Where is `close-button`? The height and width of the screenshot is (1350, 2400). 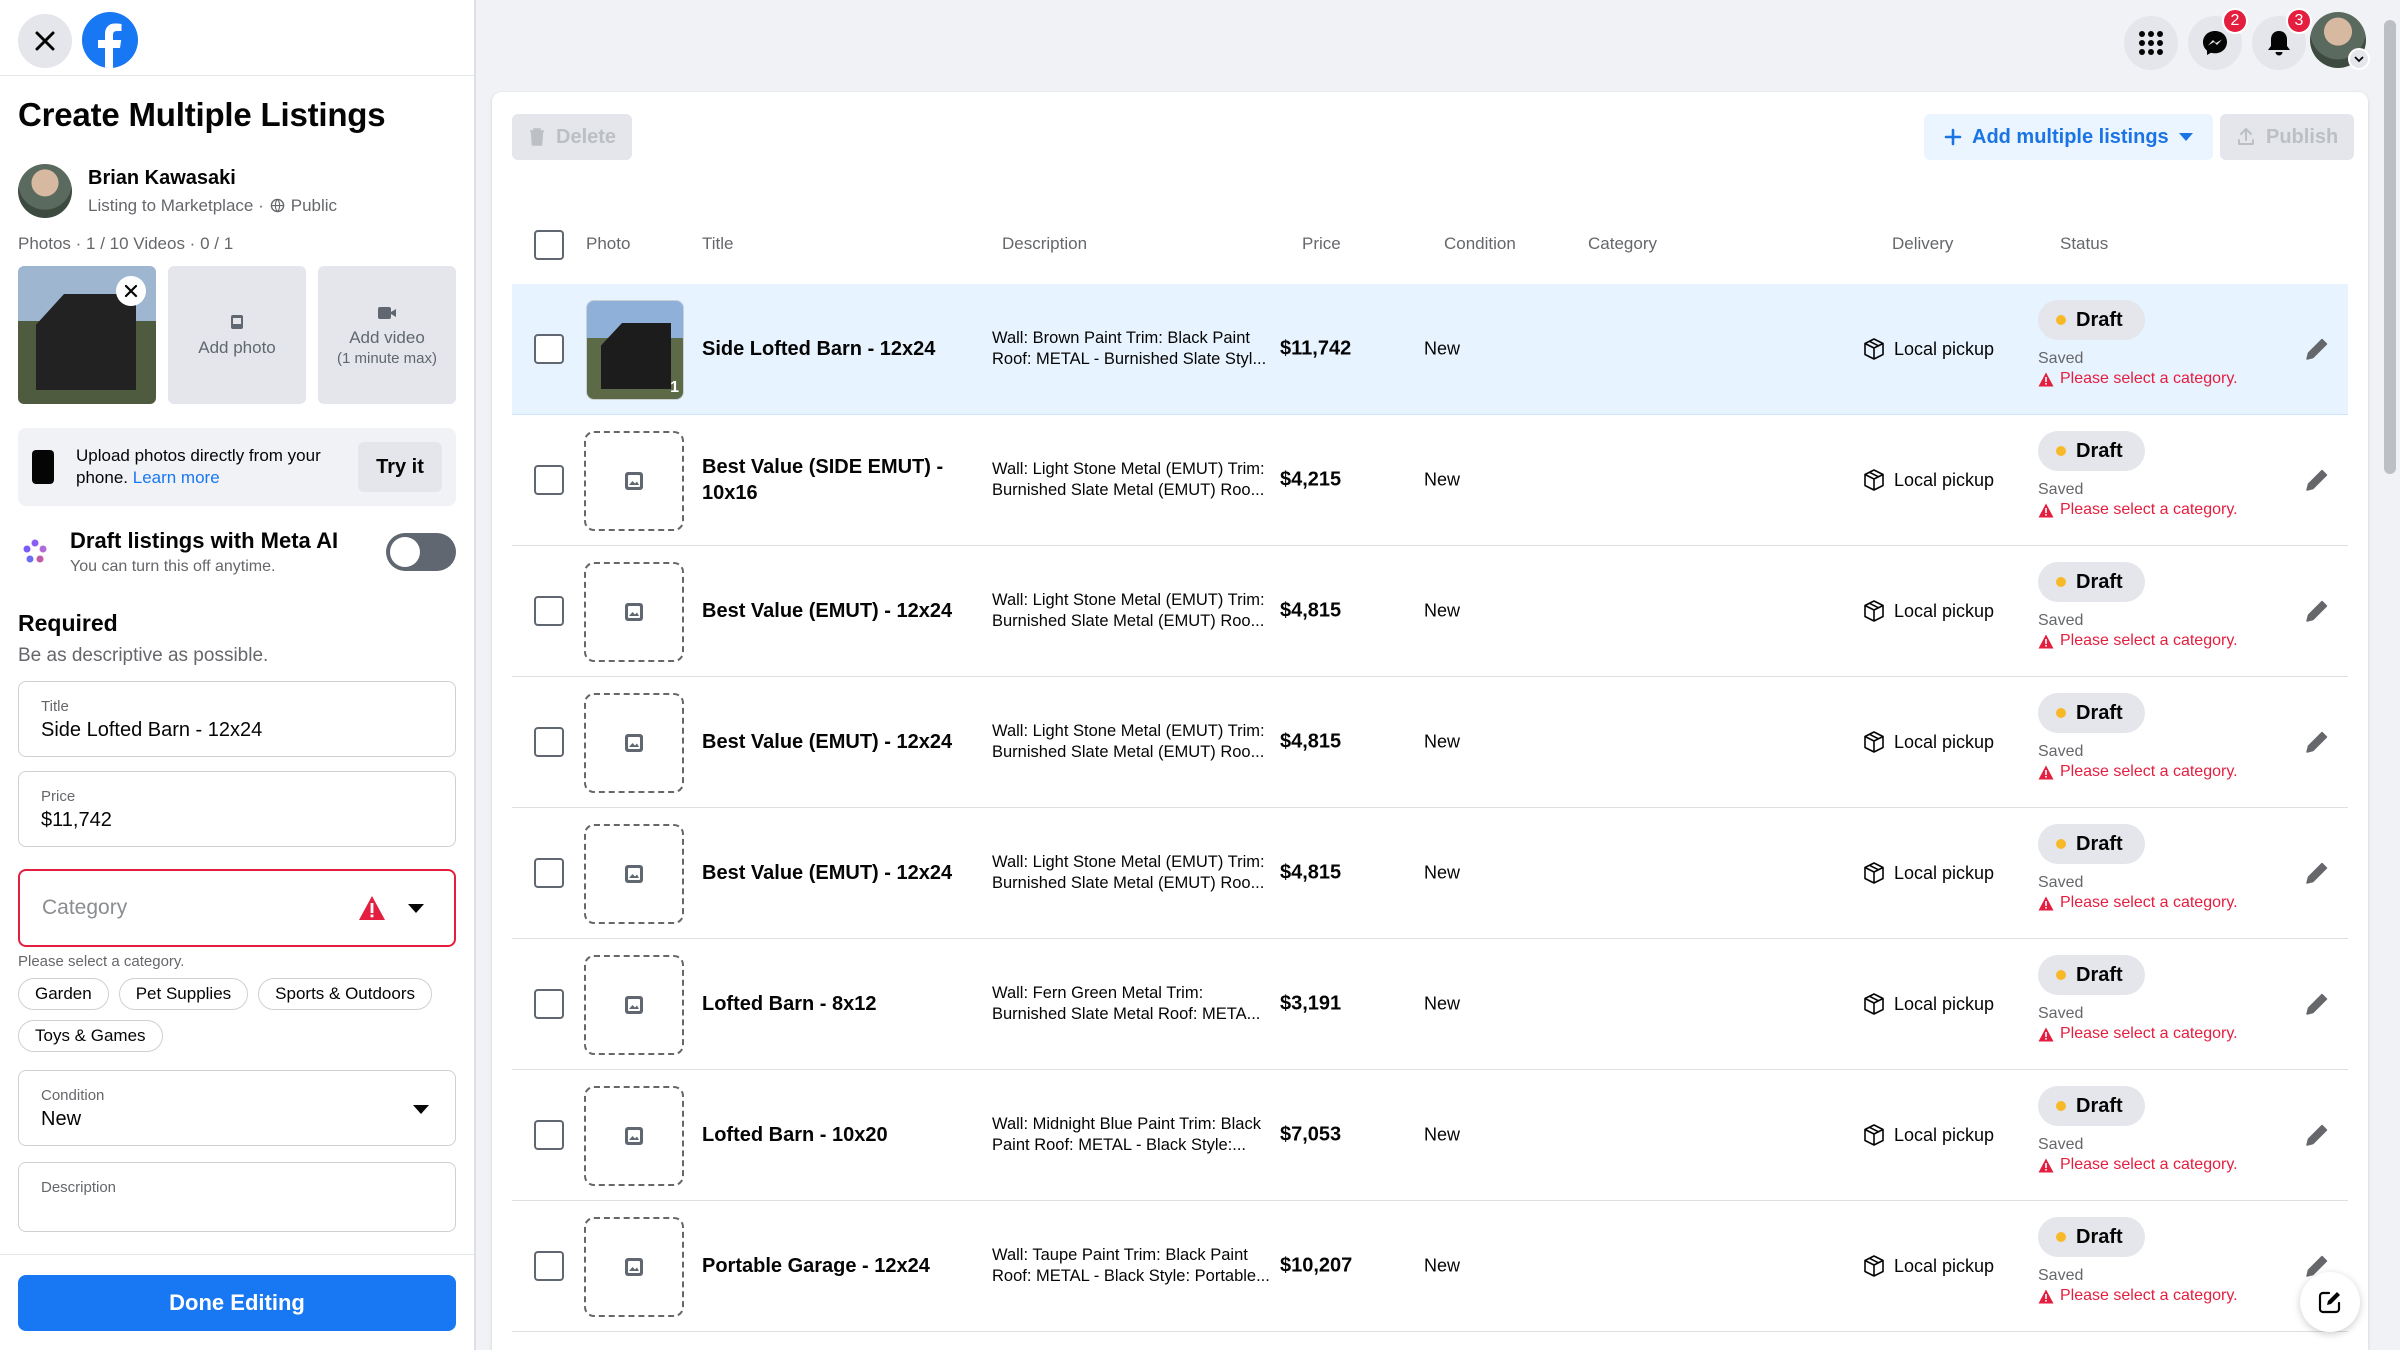 close-button is located at coordinates (45, 41).